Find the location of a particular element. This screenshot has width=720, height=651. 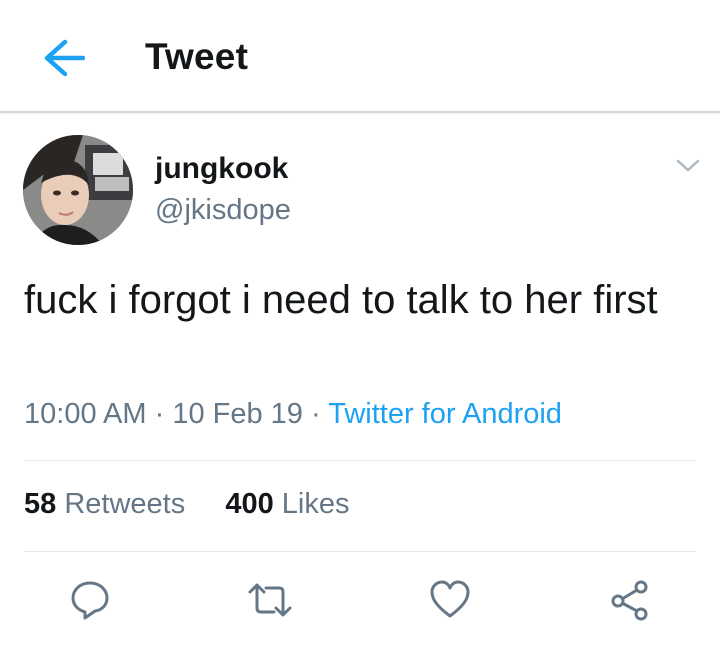

share-icon is located at coordinates (629, 600).